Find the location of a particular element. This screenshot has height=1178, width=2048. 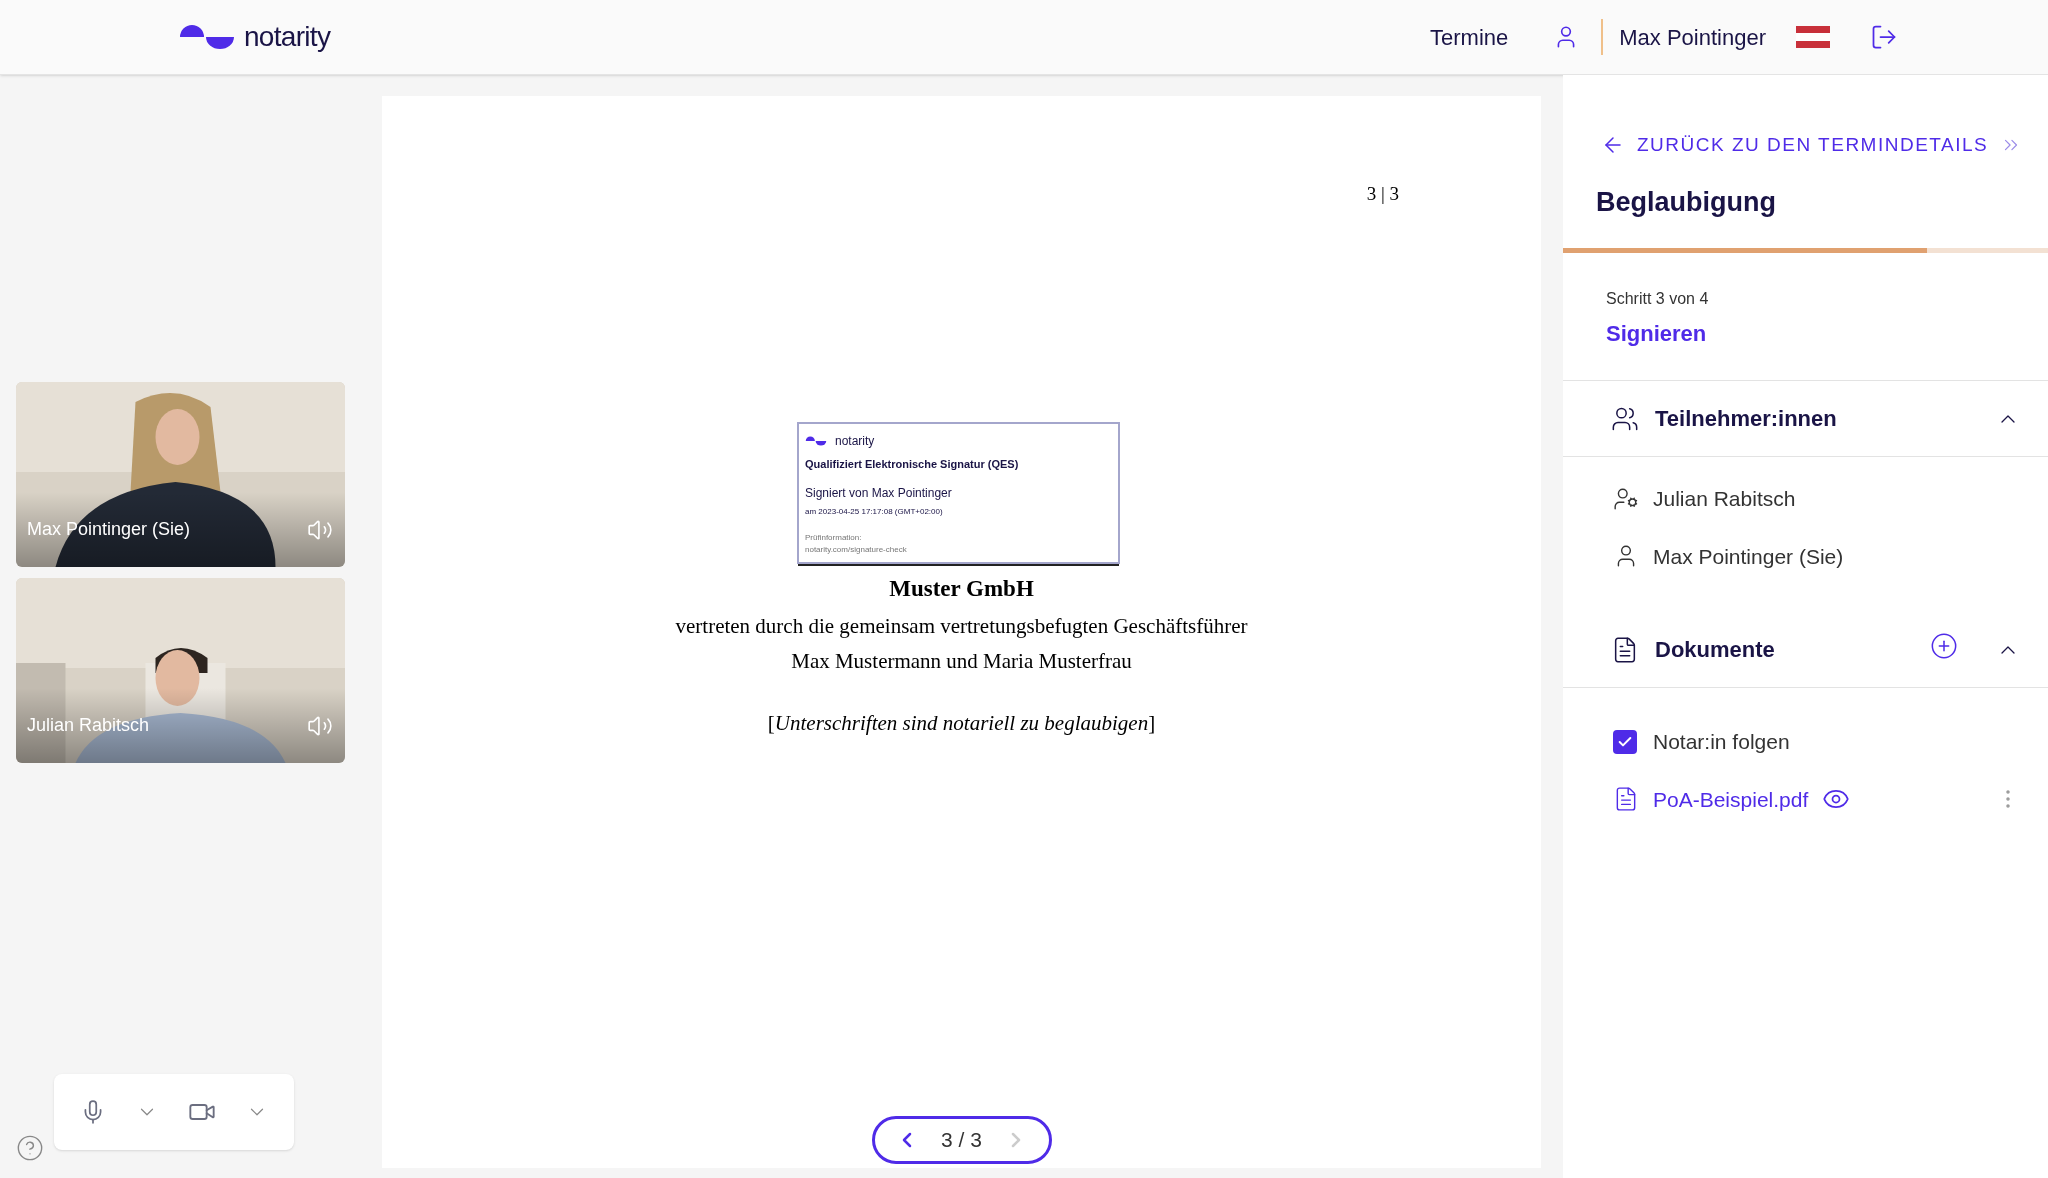

checkbox is located at coordinates (1625, 741).